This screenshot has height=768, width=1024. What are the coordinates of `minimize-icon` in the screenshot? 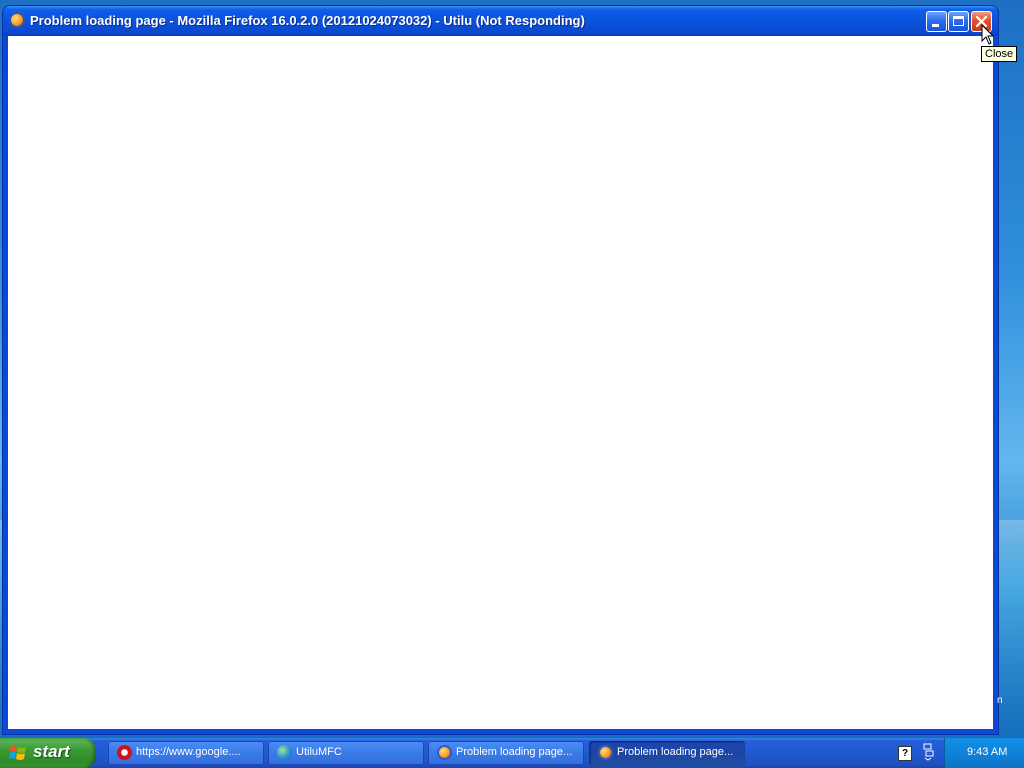 It's located at (935, 25).